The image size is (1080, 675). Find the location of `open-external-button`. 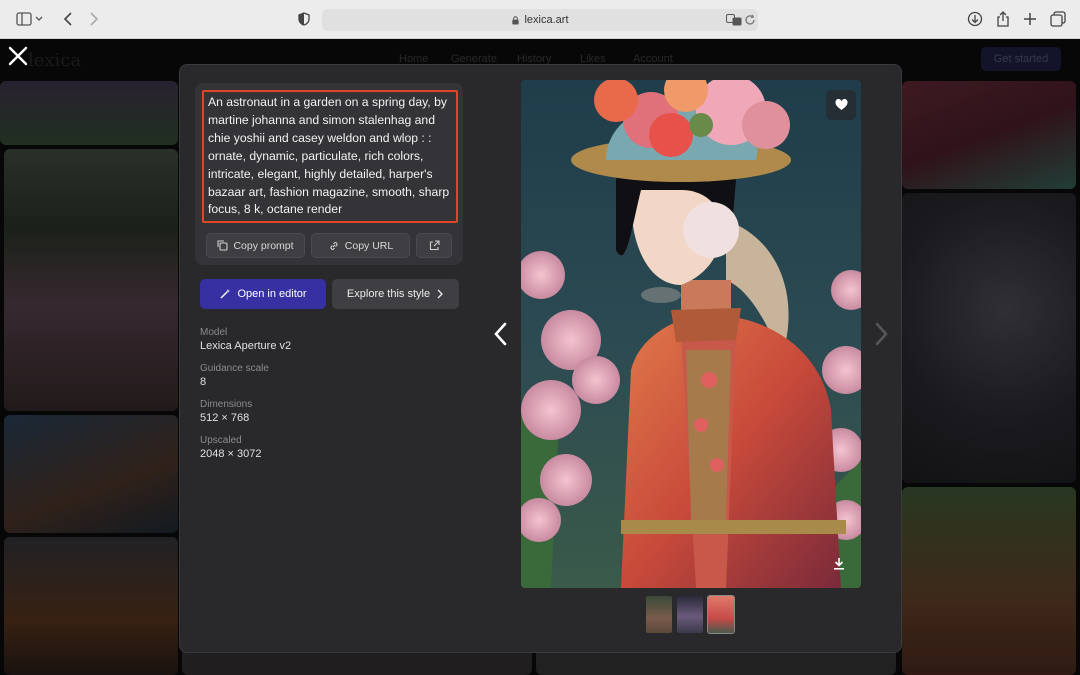

open-external-button is located at coordinates (434, 245).